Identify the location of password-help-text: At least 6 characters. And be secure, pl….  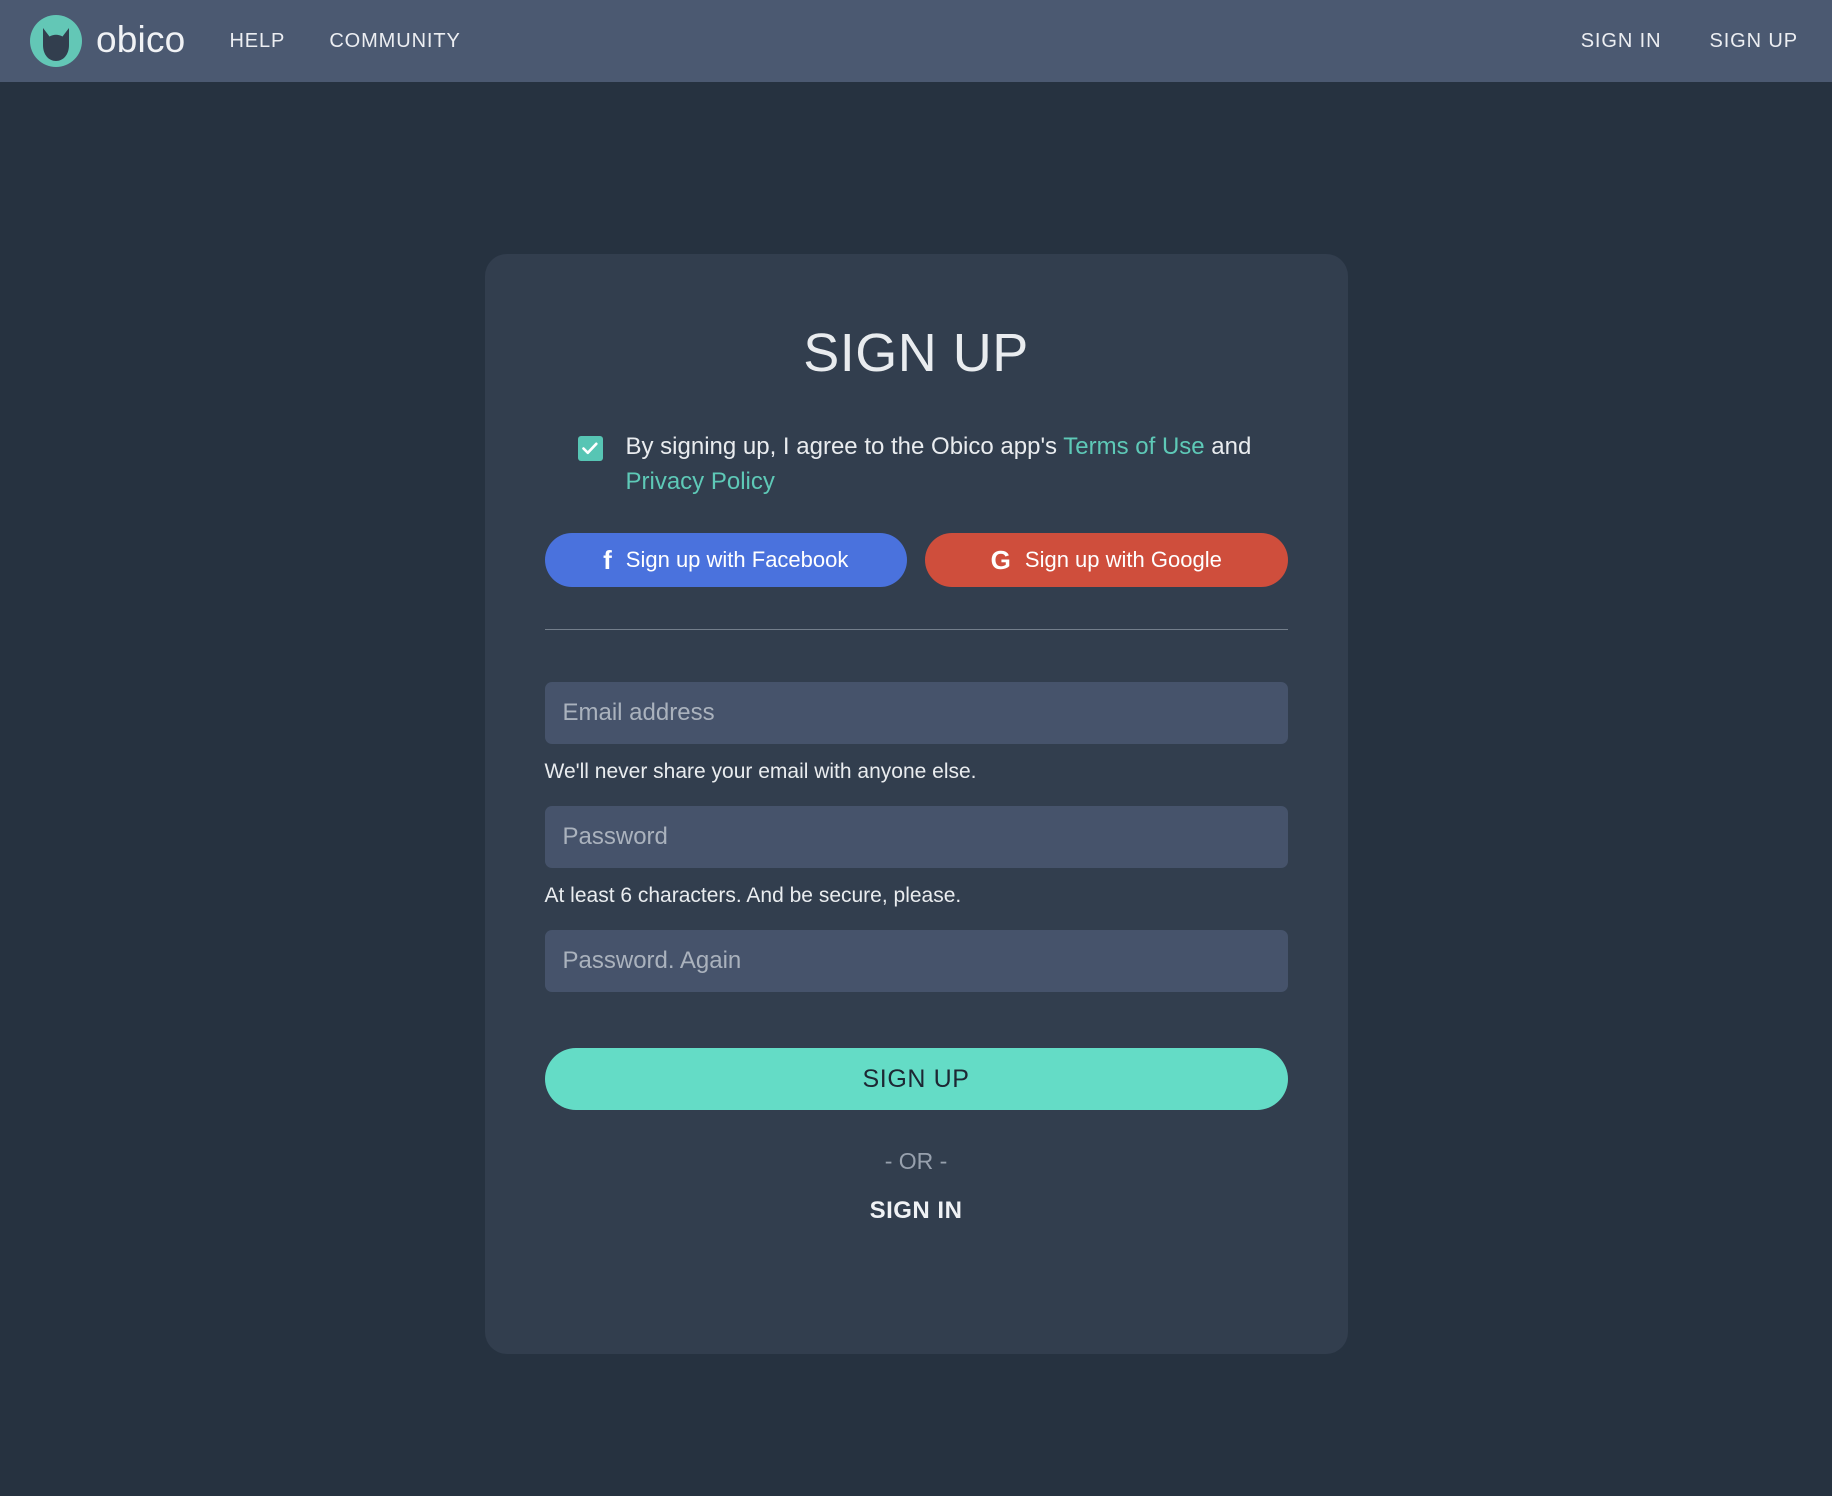
(753, 896).